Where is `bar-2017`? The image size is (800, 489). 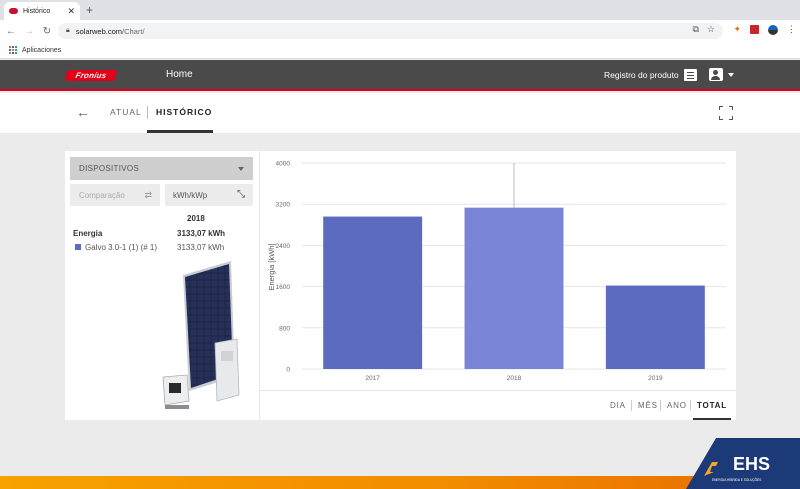
bar-2017 is located at coordinates (373, 292).